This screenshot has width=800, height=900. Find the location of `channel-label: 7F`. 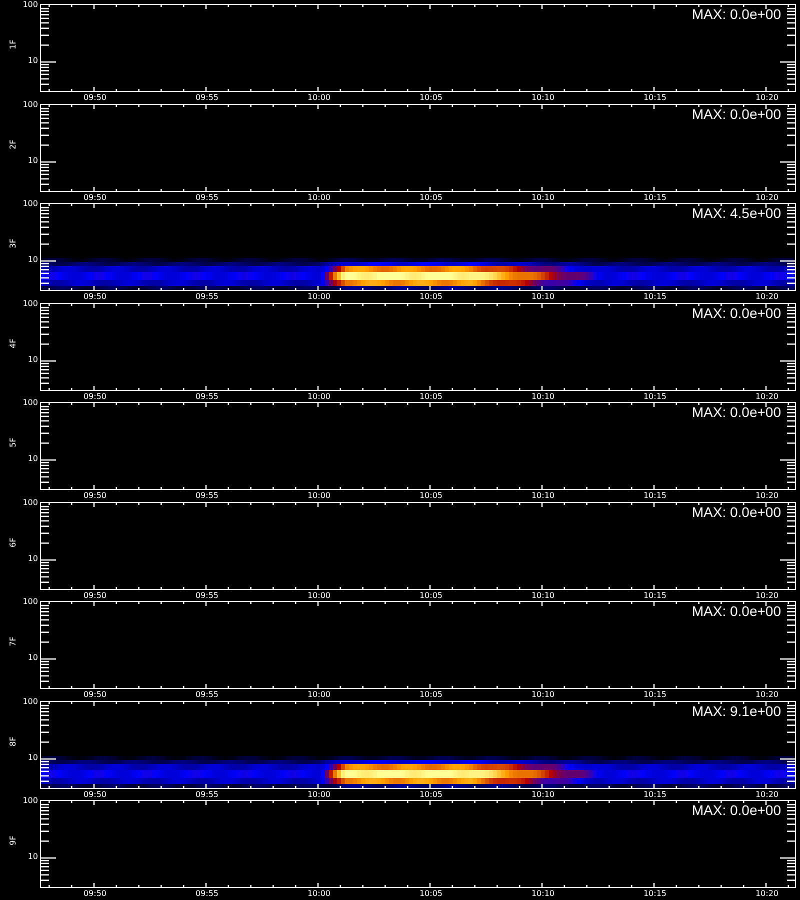

channel-label: 7F is located at coordinates (13, 641).